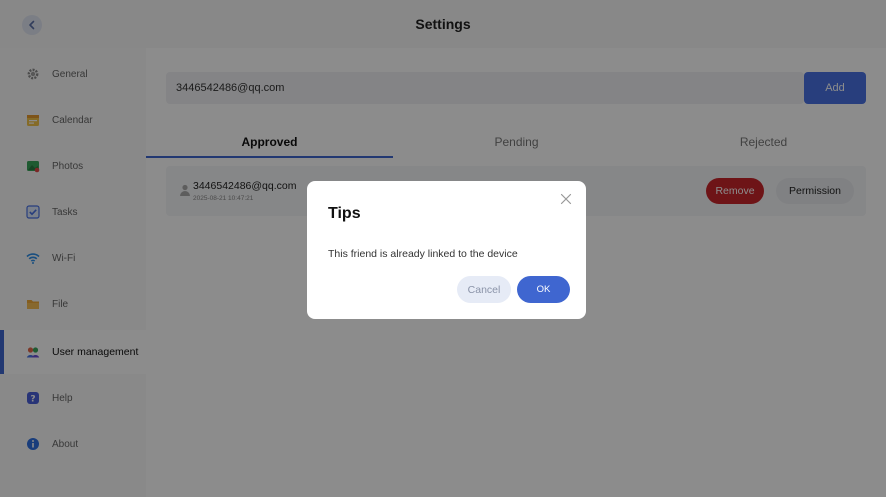 The height and width of the screenshot is (497, 886). What do you see at coordinates (543, 289) in the screenshot?
I see `ok-button: OK` at bounding box center [543, 289].